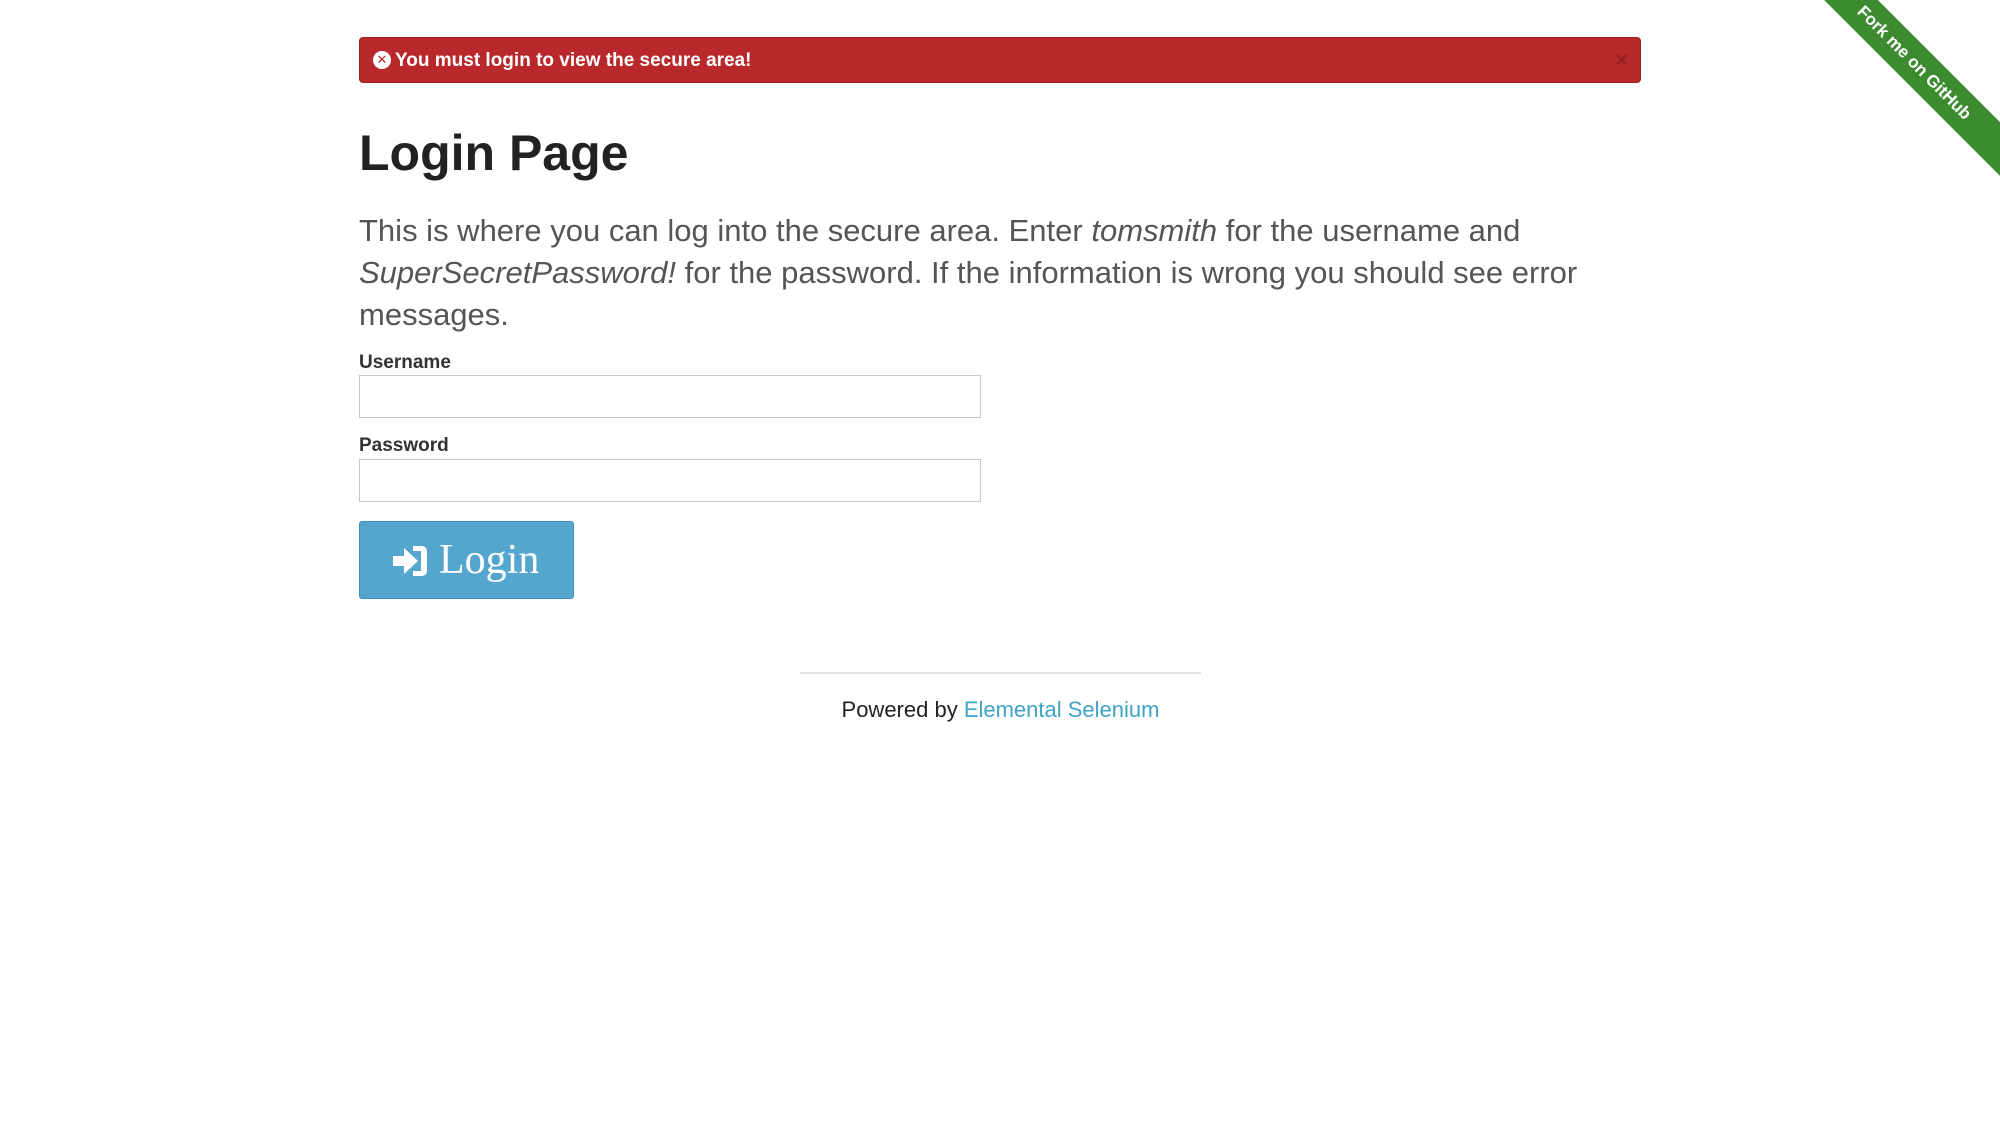  I want to click on footer: Powered by Elemental Selenium, so click(1000, 710).